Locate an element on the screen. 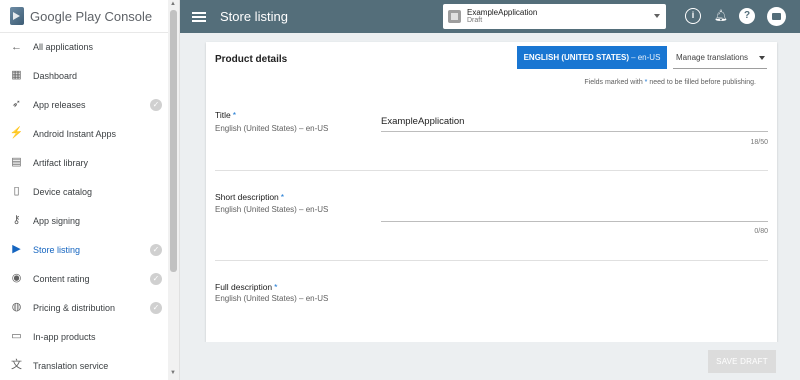  full-description-label: Full description * is located at coordinates (246, 287).